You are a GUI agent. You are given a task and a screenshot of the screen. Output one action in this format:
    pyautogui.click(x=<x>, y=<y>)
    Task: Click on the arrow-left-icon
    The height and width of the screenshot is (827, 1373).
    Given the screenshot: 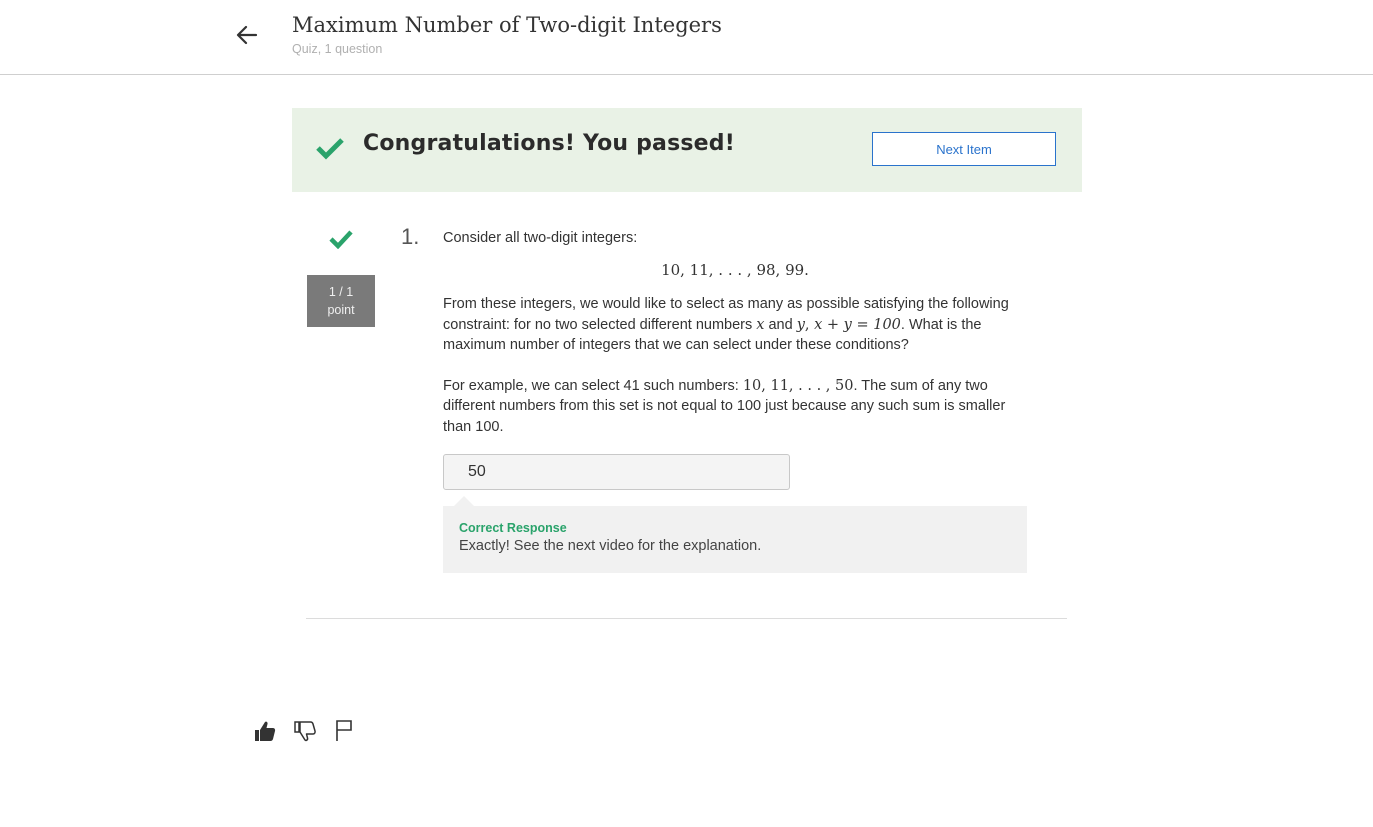 What is the action you would take?
    pyautogui.click(x=247, y=35)
    